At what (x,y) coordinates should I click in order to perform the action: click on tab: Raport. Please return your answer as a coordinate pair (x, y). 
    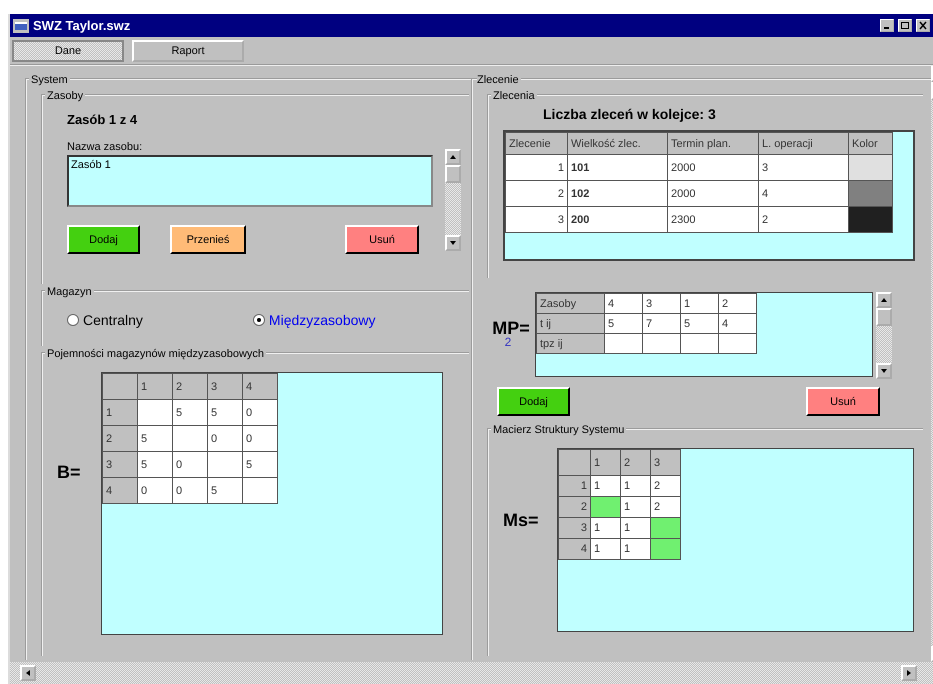
    Looking at the image, I should click on (188, 51).